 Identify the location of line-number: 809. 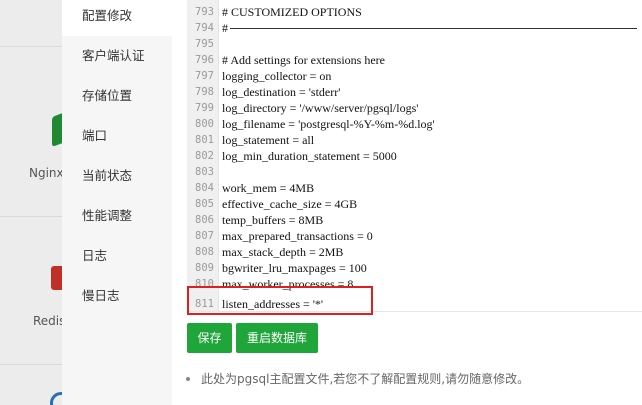
(204, 268).